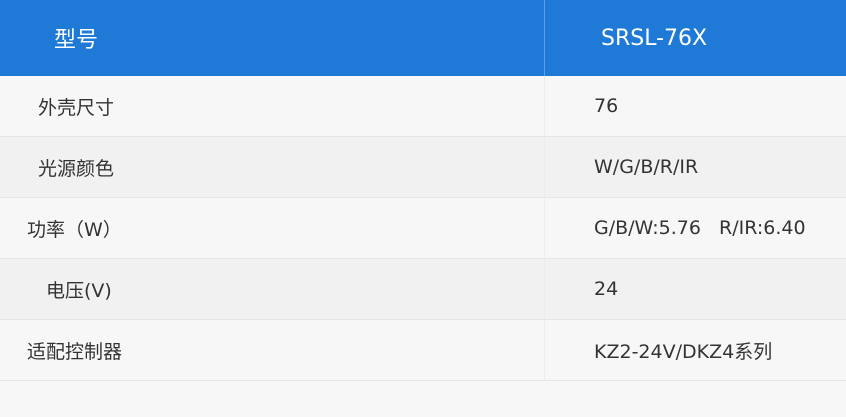  I want to click on row-value: KZ2-24V/DKZ4系列, so click(683, 351).